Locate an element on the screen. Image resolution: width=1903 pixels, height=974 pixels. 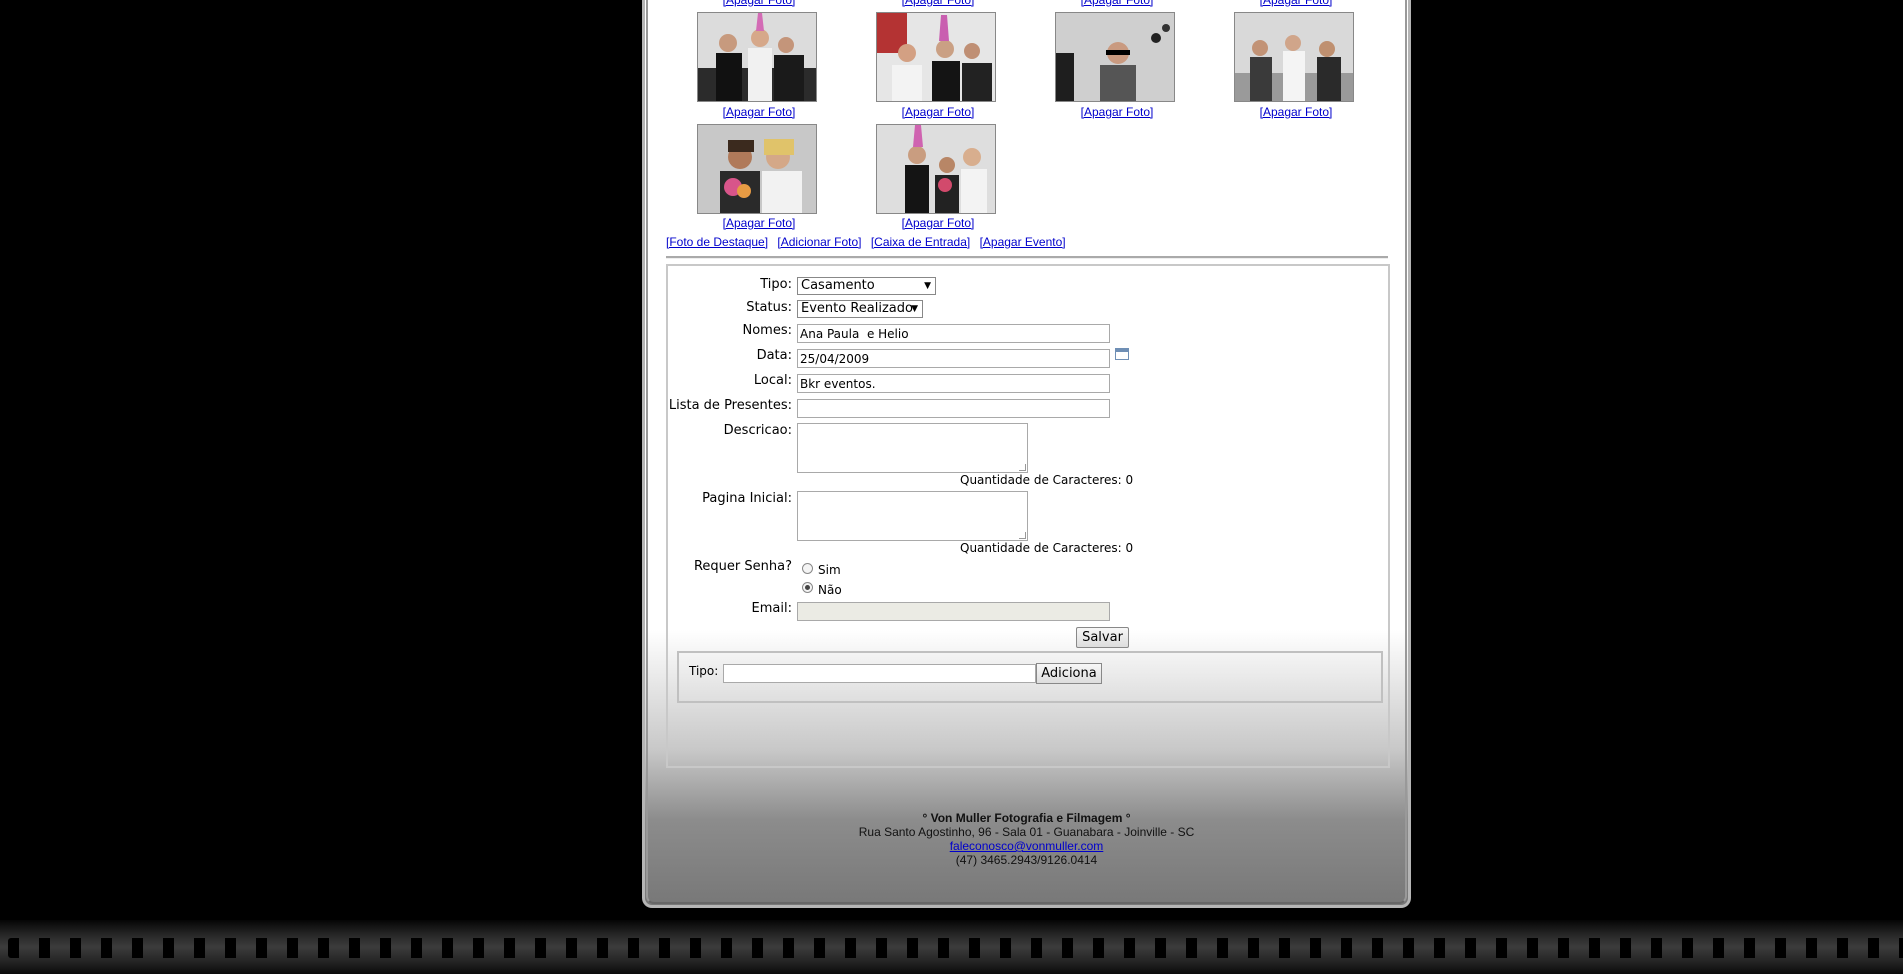
add-tipo-label: Tipo: is located at coordinates (704, 671).